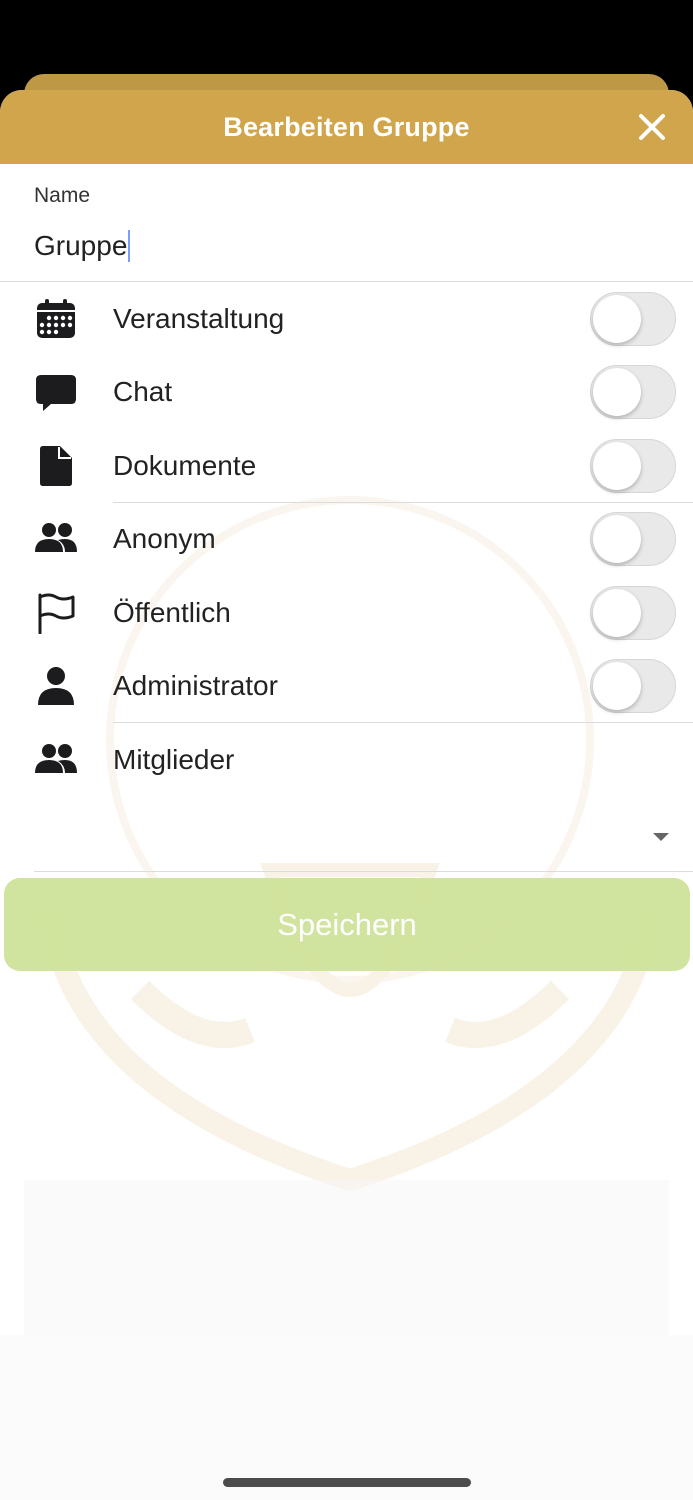  Describe the element at coordinates (172, 612) in the screenshot. I see `option-label: Öffentlich` at that location.